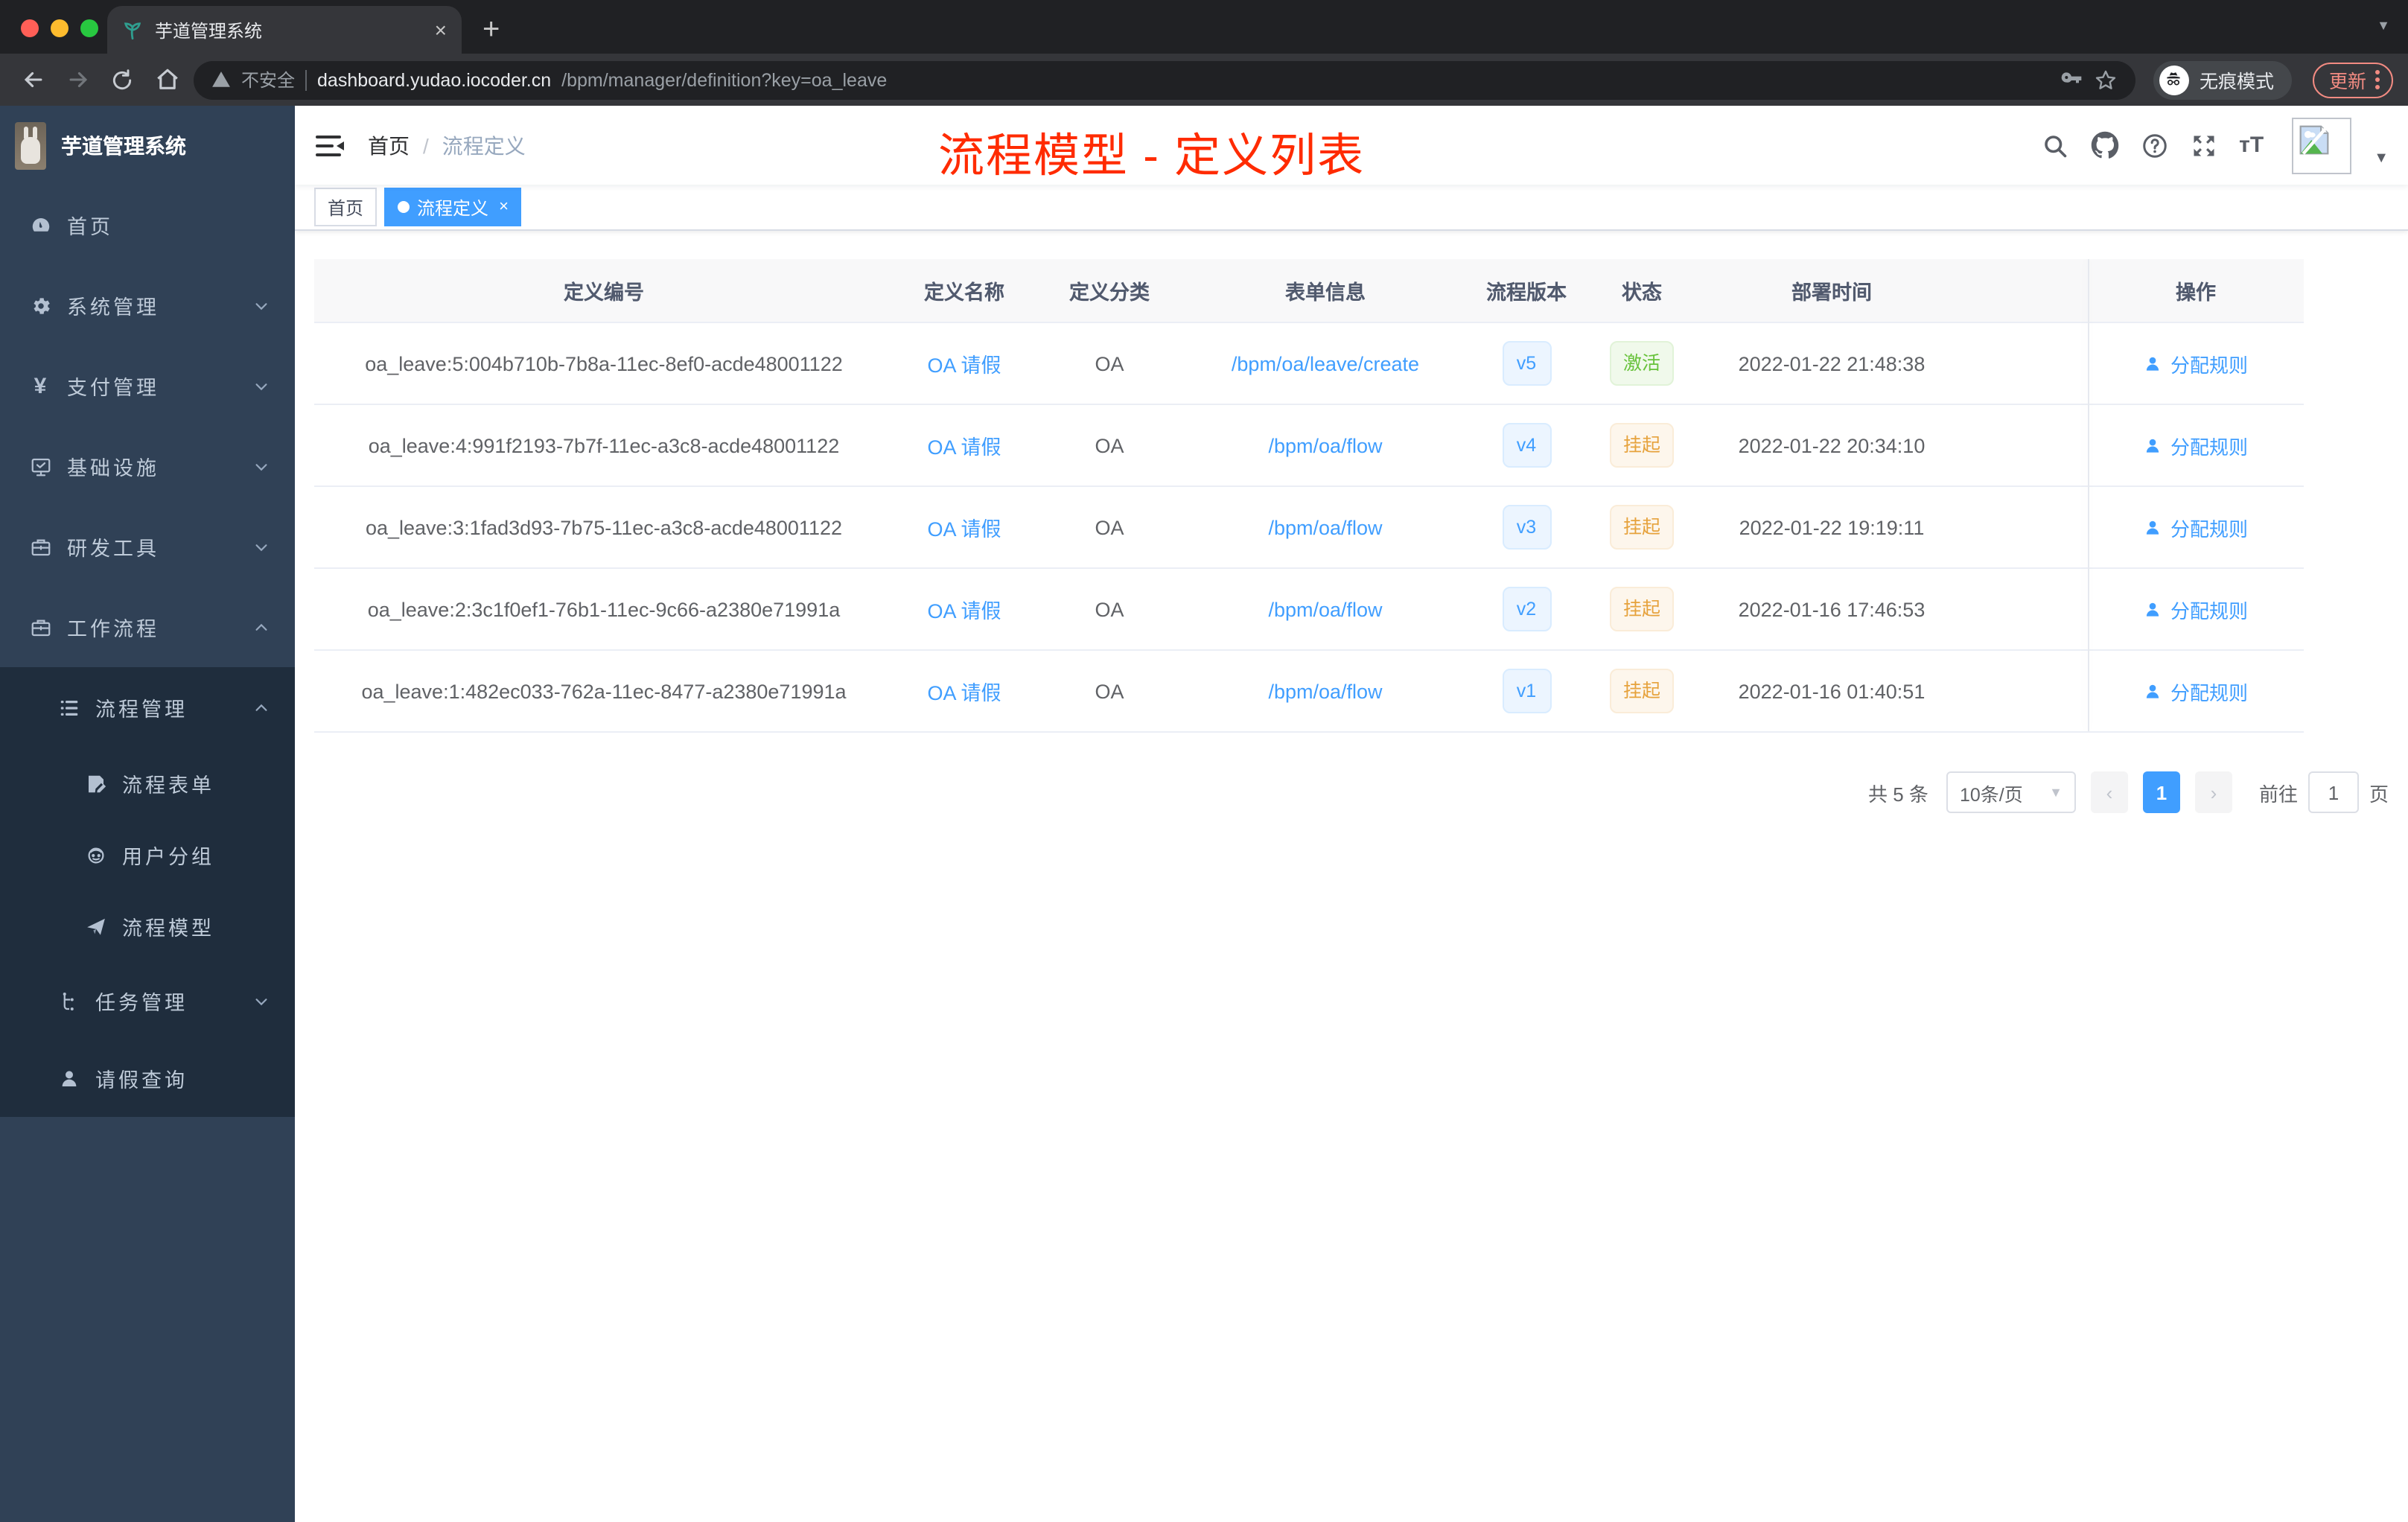 The width and height of the screenshot is (2408, 1522). I want to click on home-icon, so click(167, 80).